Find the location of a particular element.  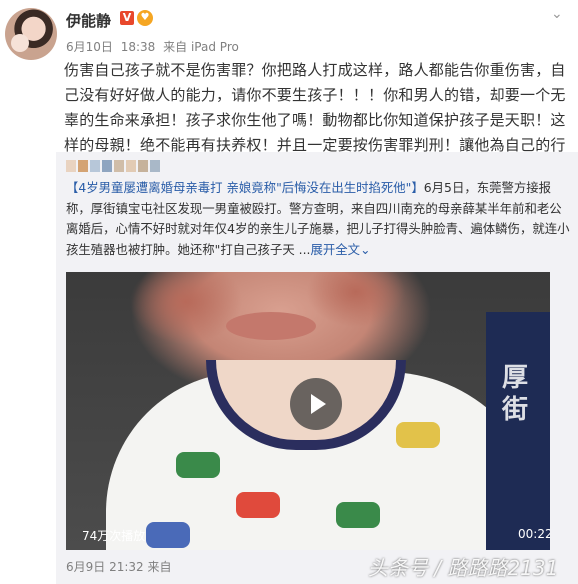

sign-text: 厚街 is located at coordinates (515, 394).